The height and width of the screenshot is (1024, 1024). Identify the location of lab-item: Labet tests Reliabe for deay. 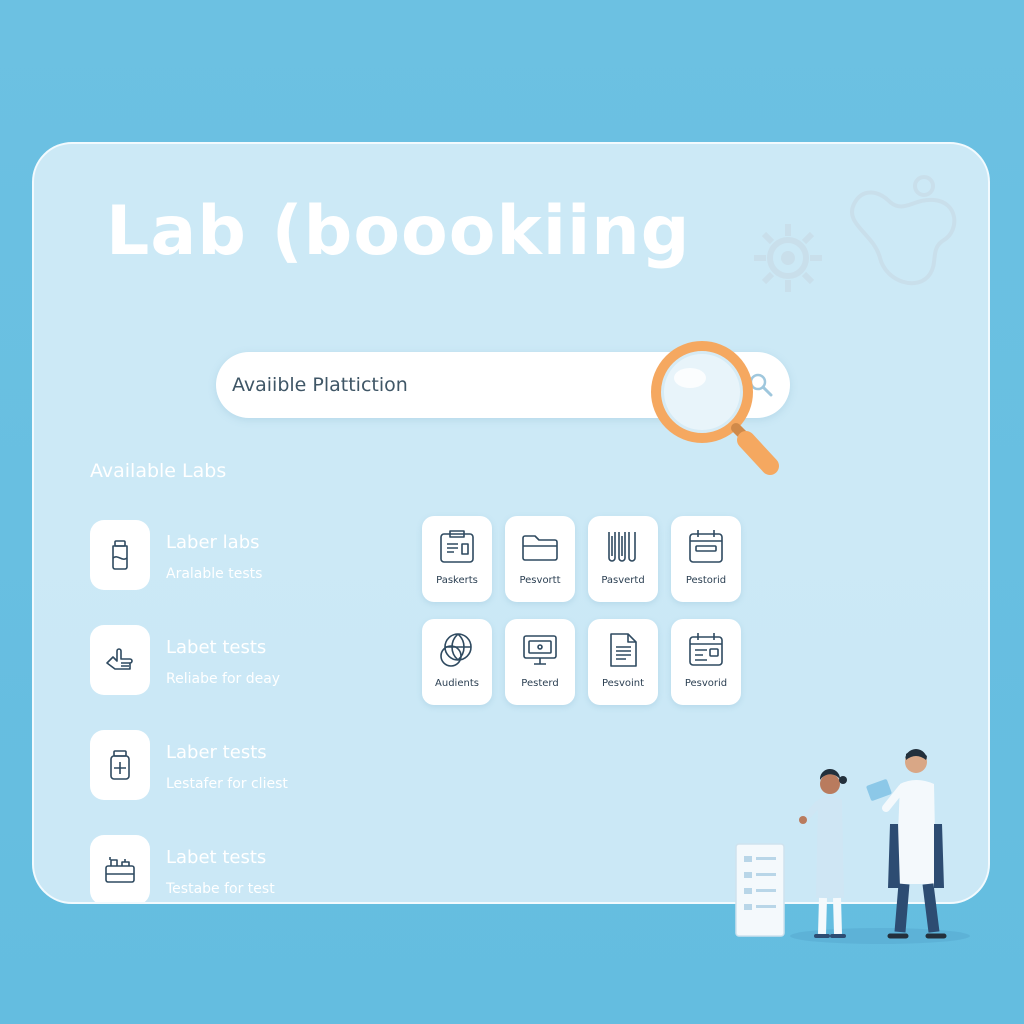
(235, 660).